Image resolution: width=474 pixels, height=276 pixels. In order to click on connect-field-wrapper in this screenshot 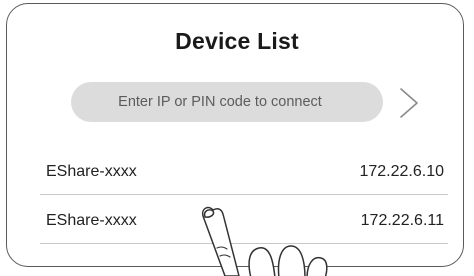, I will do `click(227, 102)`.